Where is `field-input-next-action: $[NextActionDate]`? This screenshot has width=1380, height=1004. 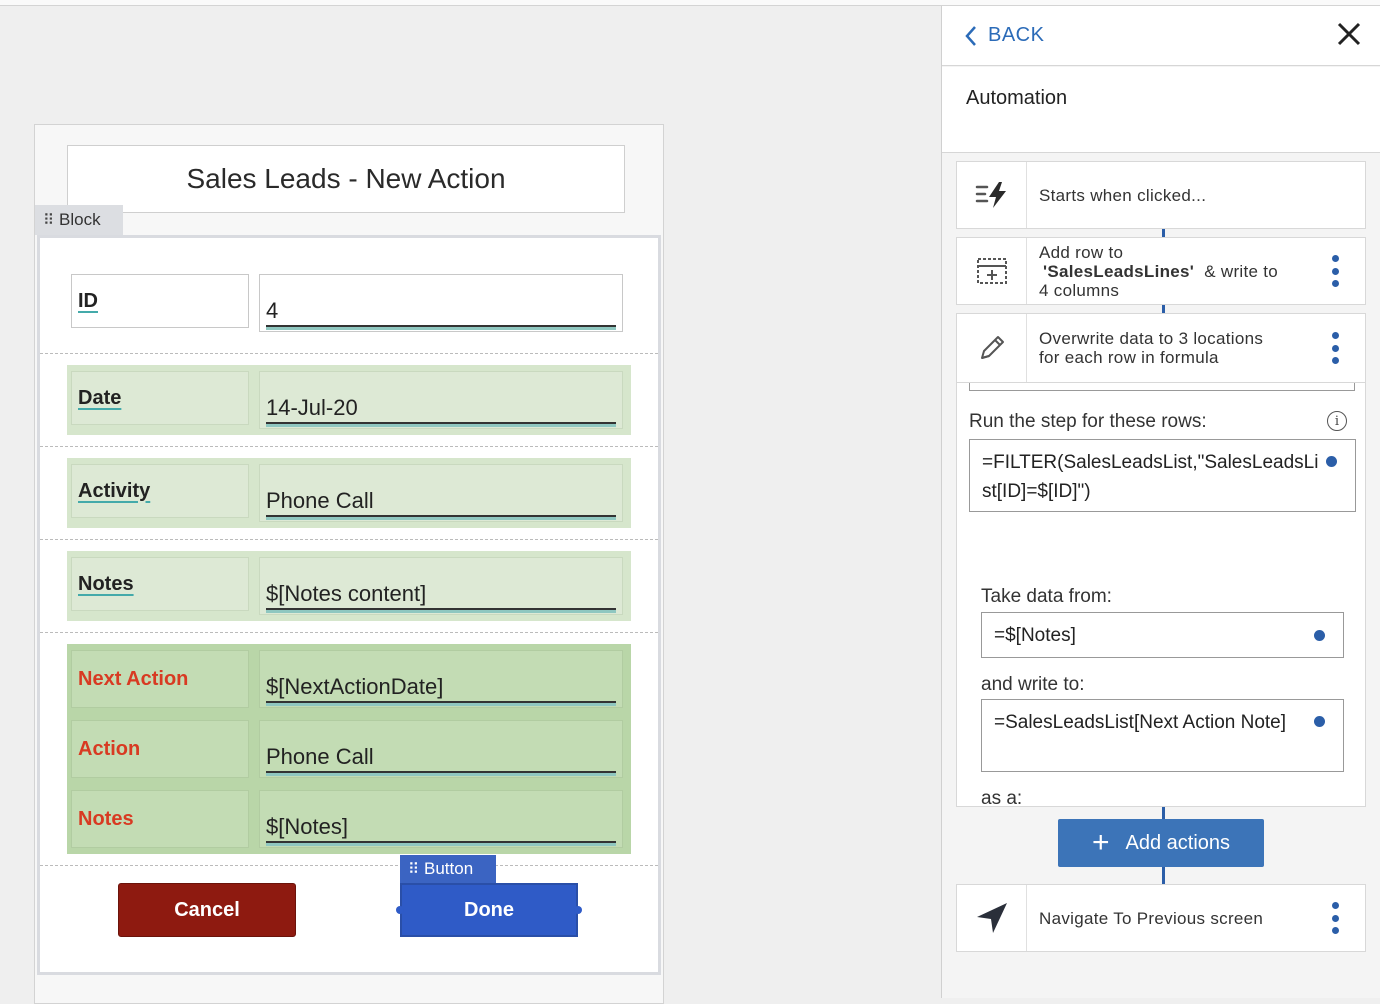 field-input-next-action: $[NextActionDate] is located at coordinates (441, 679).